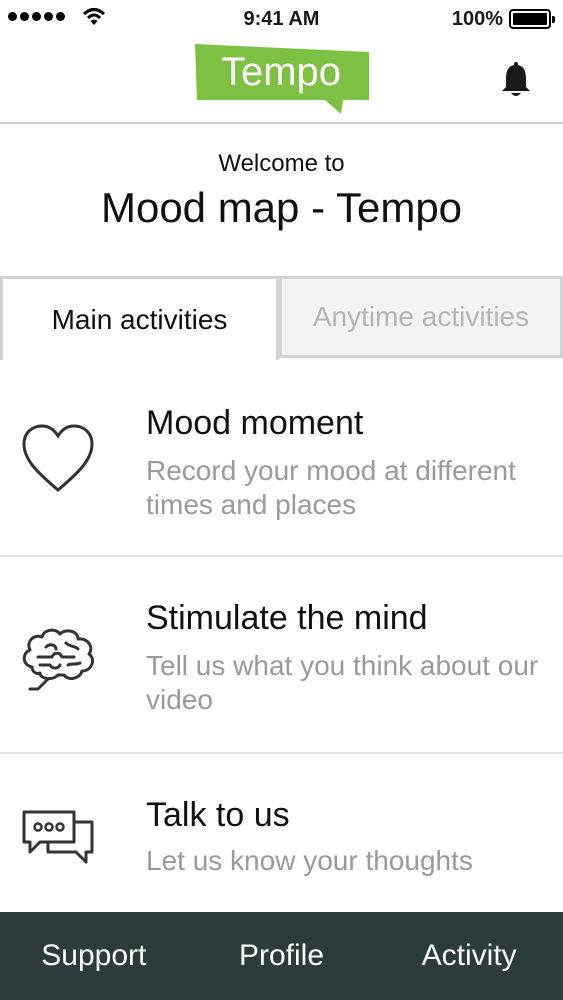 The width and height of the screenshot is (563, 1000). What do you see at coordinates (58, 458) in the screenshot?
I see `heart-icon` at bounding box center [58, 458].